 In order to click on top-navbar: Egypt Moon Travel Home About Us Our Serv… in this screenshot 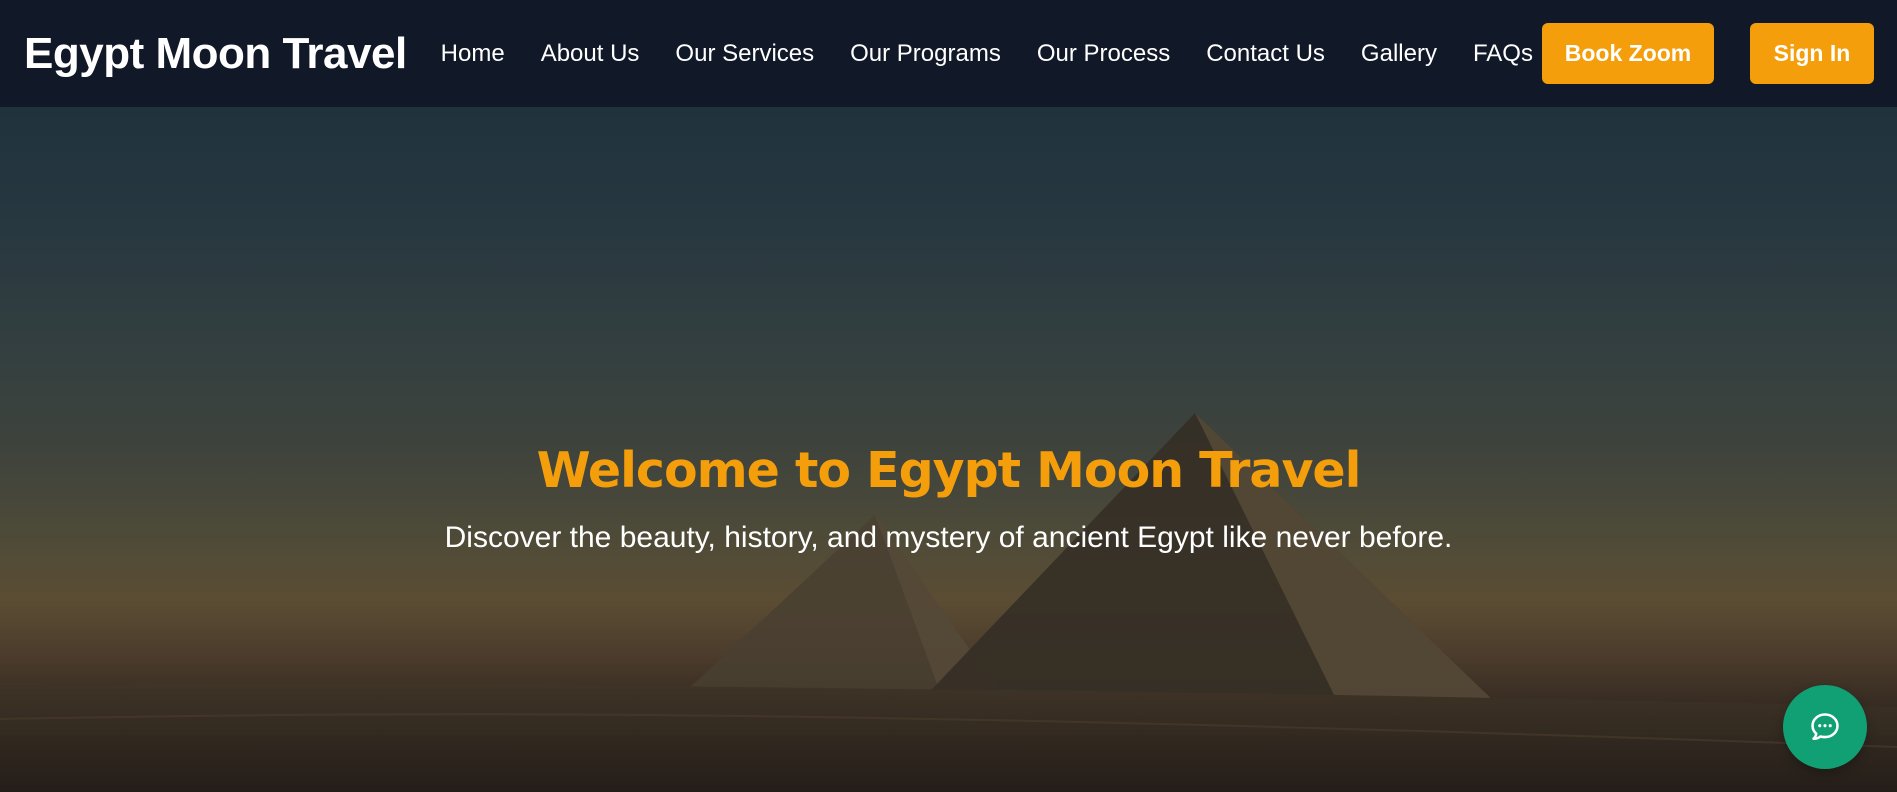, I will do `click(948, 53)`.